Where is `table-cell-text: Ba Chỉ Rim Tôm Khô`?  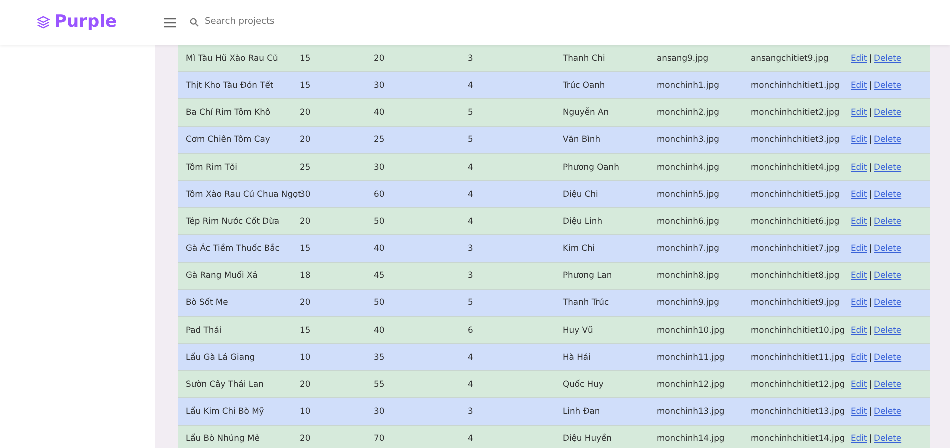
table-cell-text: Ba Chỉ Rim Tôm Khô is located at coordinates (229, 112).